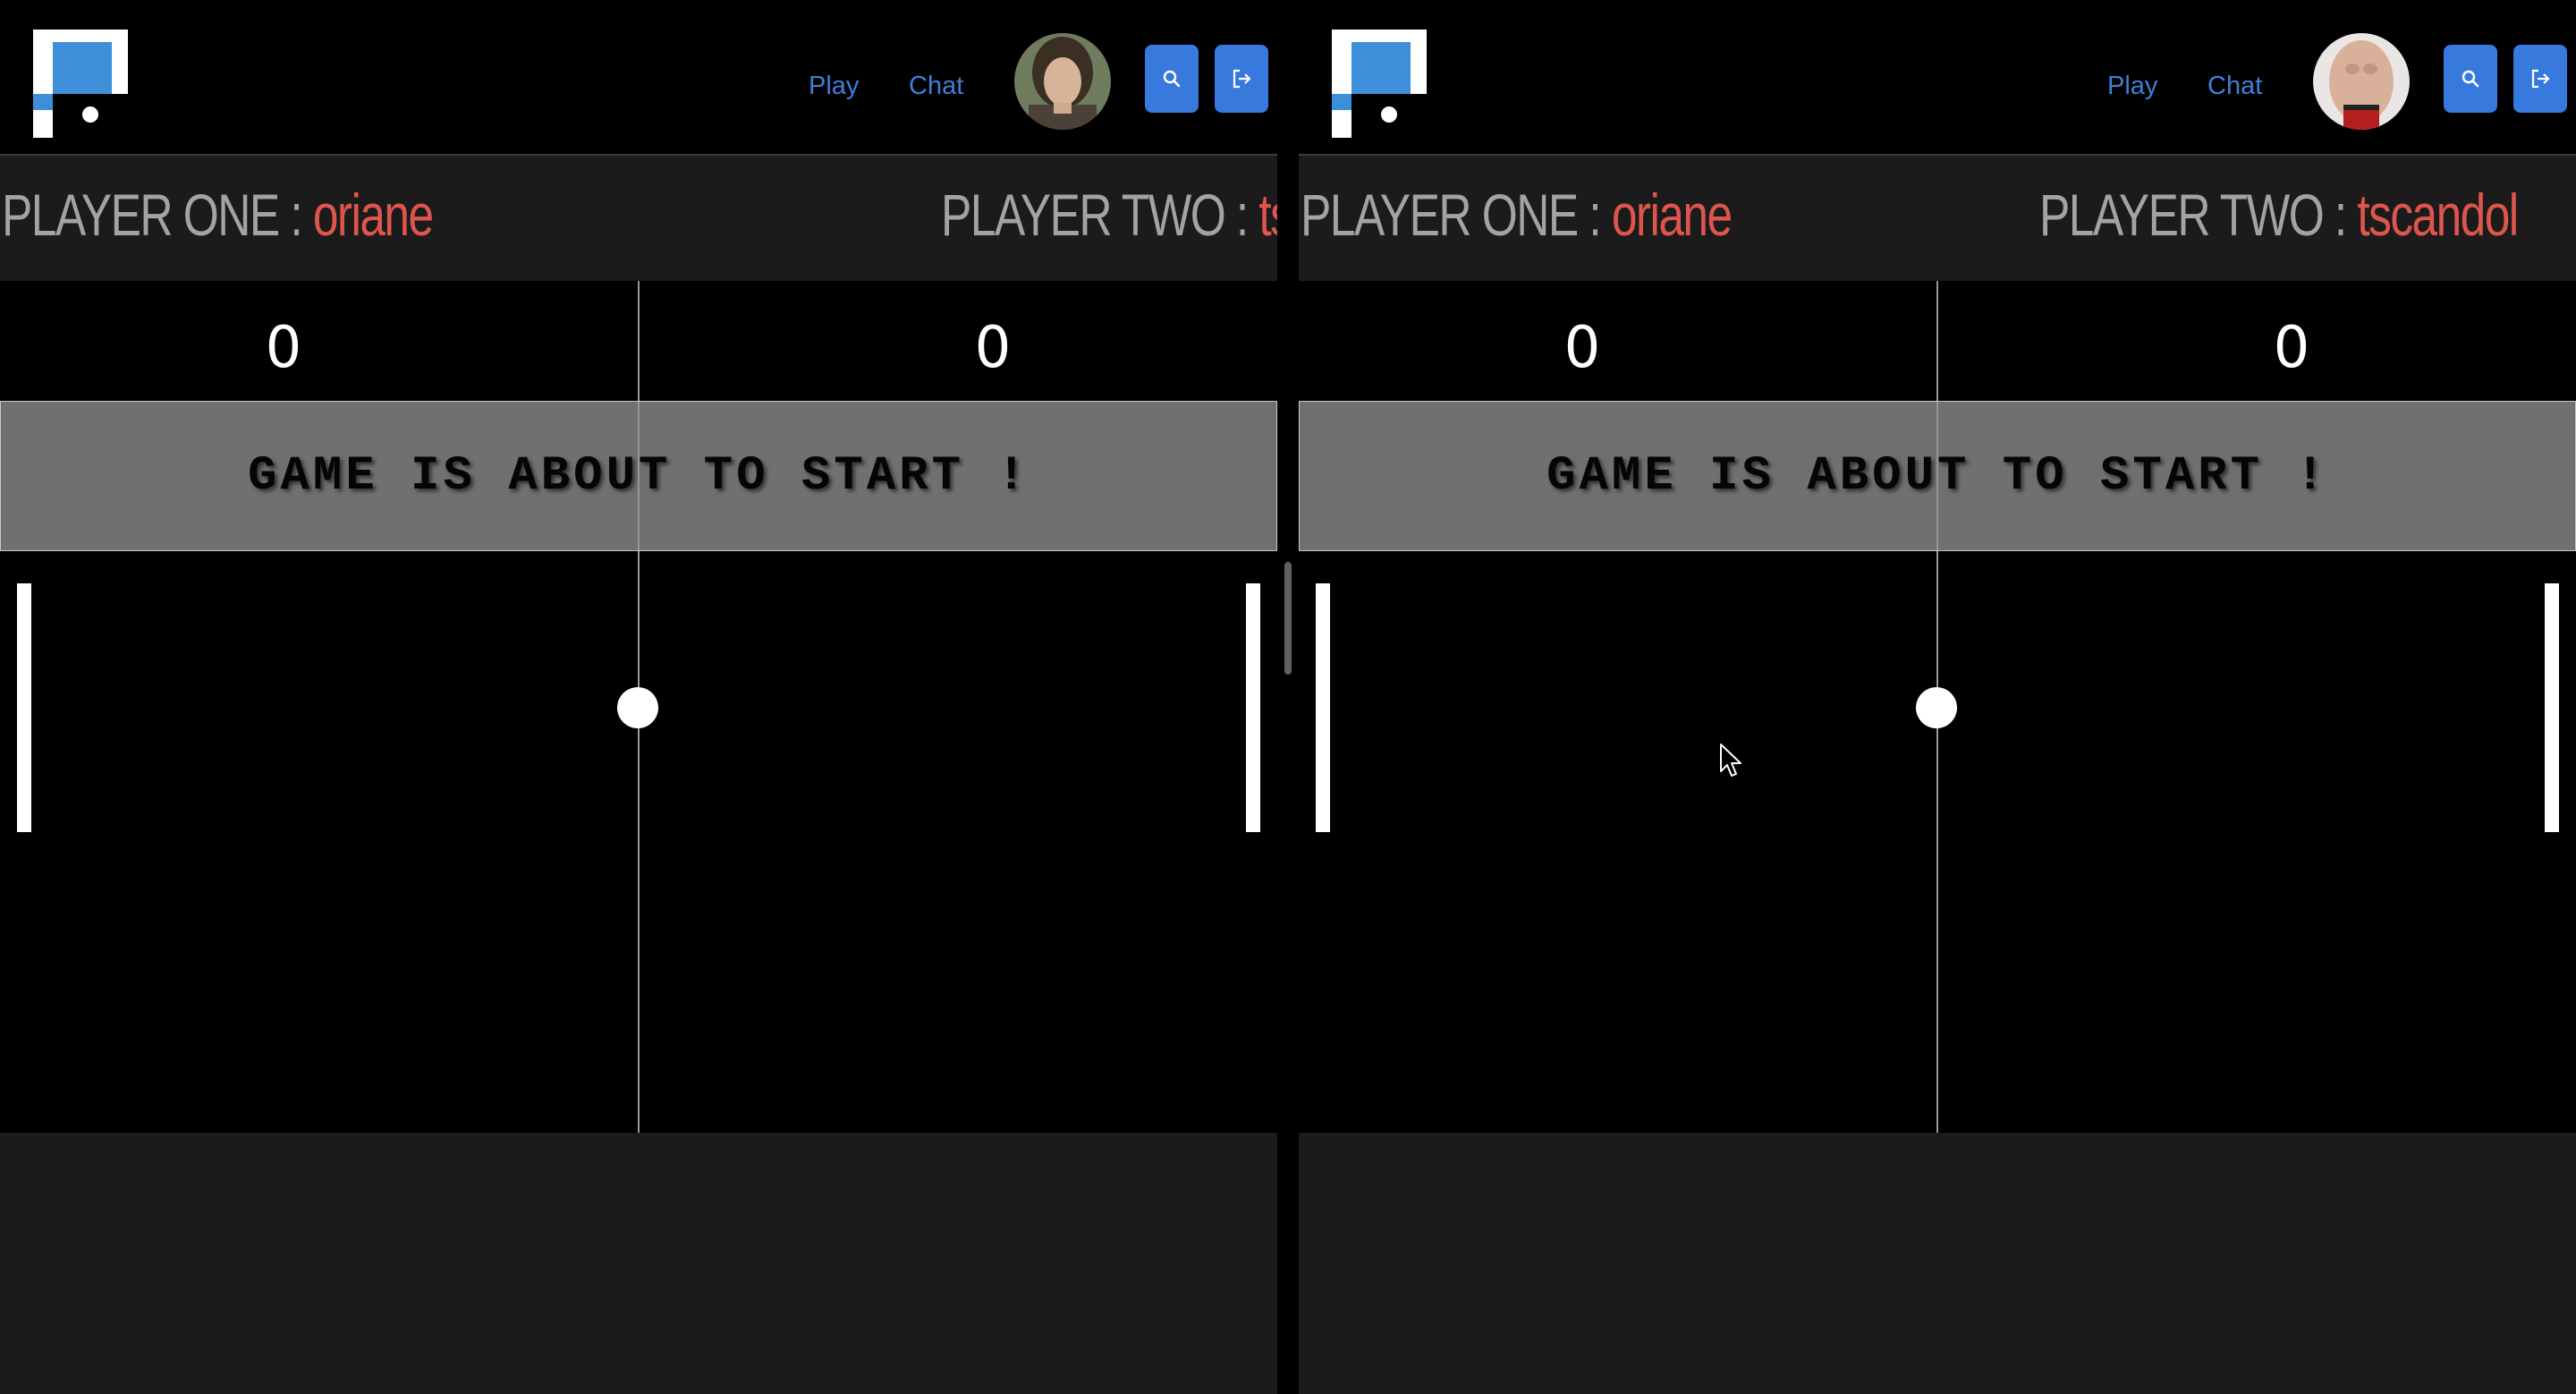  Describe the element at coordinates (1288, 697) in the screenshot. I see `window-divider` at that location.